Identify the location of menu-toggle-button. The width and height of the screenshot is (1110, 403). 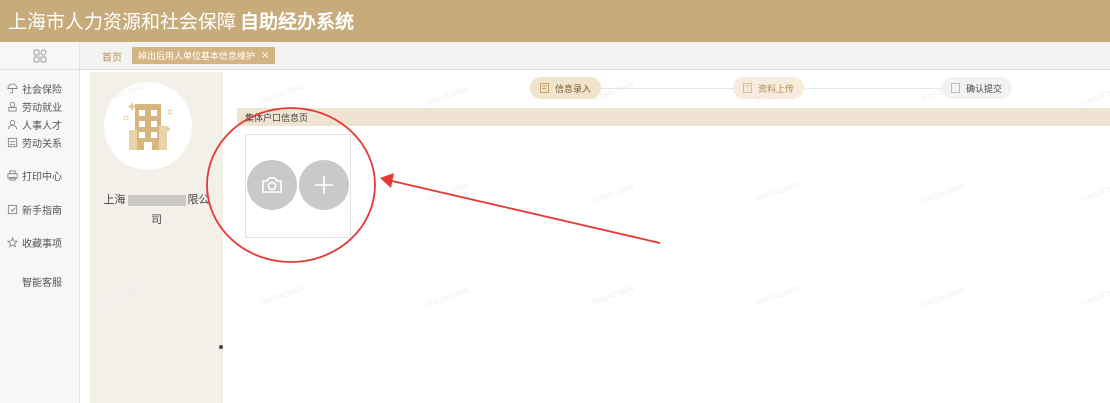
(40, 56).